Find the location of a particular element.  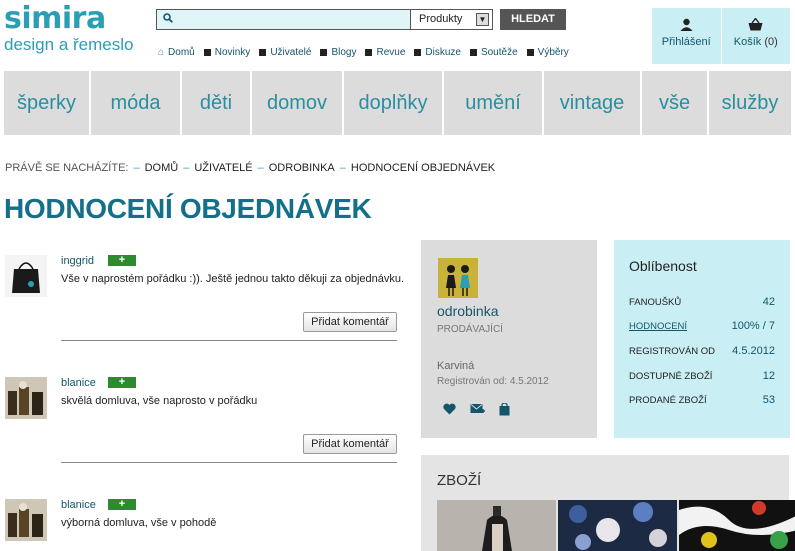

basket-icon is located at coordinates (755, 24).